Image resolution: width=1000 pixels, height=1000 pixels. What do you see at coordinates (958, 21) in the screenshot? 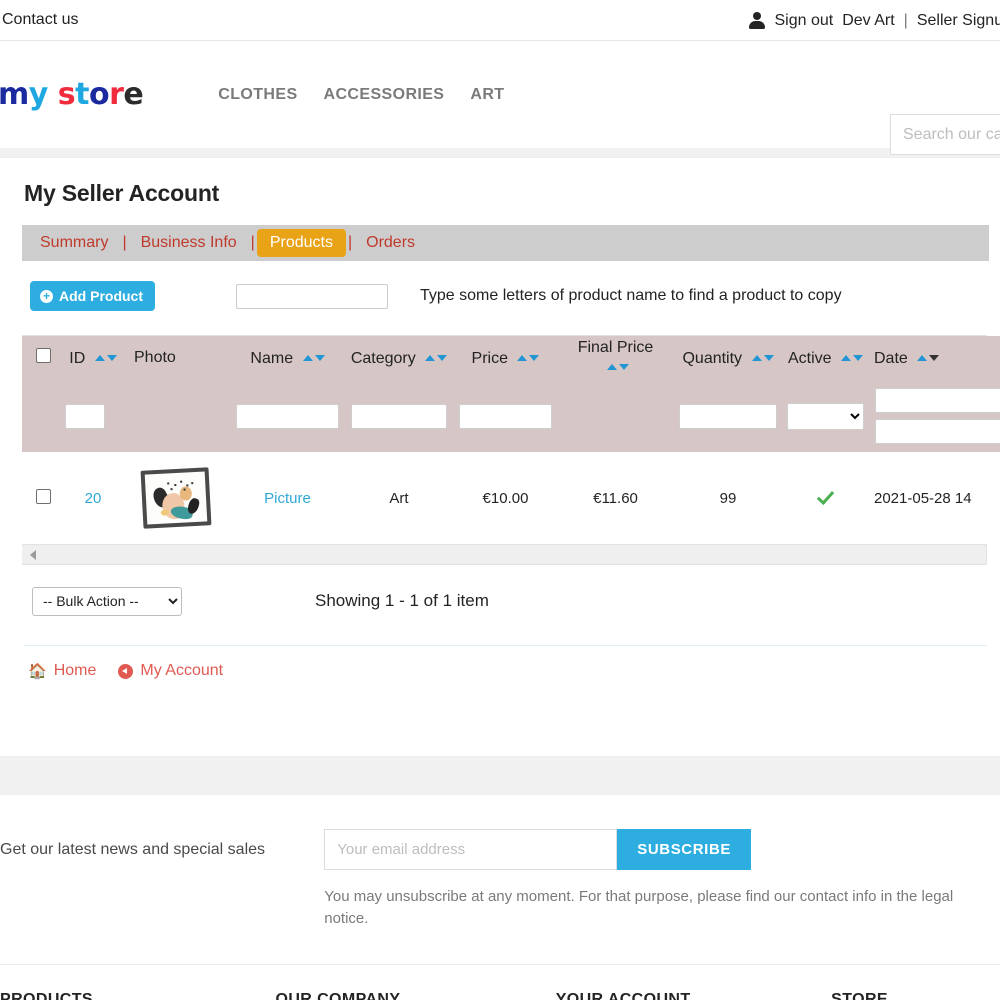
I see `seller-signup-link: Seller Signup` at bounding box center [958, 21].